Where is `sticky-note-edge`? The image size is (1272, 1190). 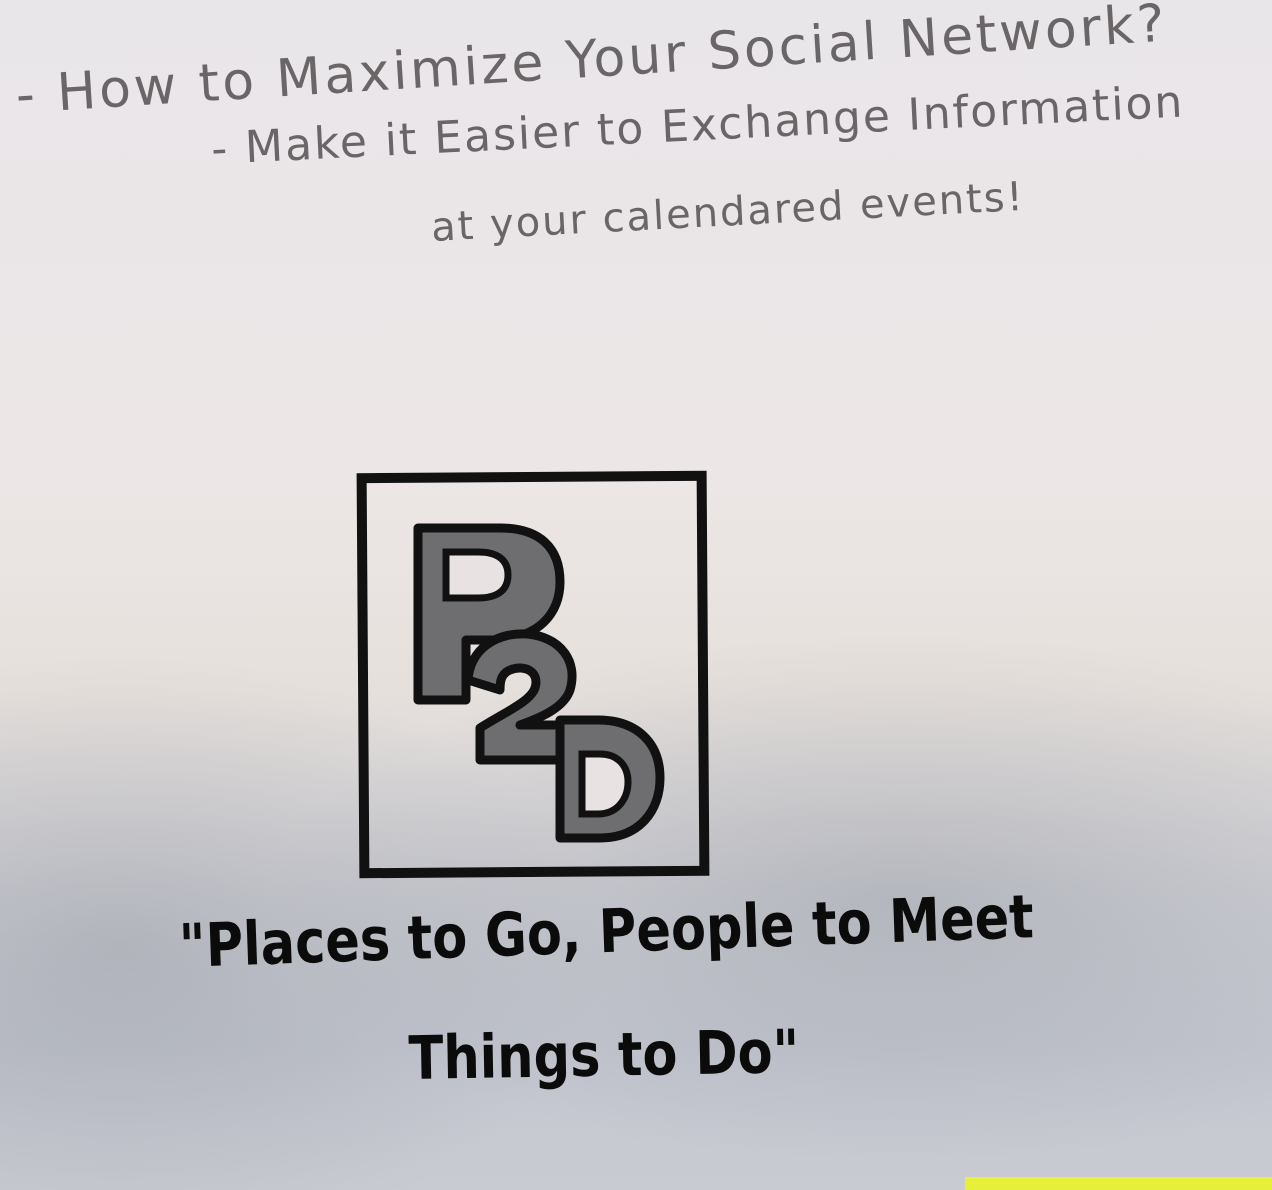
sticky-note-edge is located at coordinates (1118, 1183).